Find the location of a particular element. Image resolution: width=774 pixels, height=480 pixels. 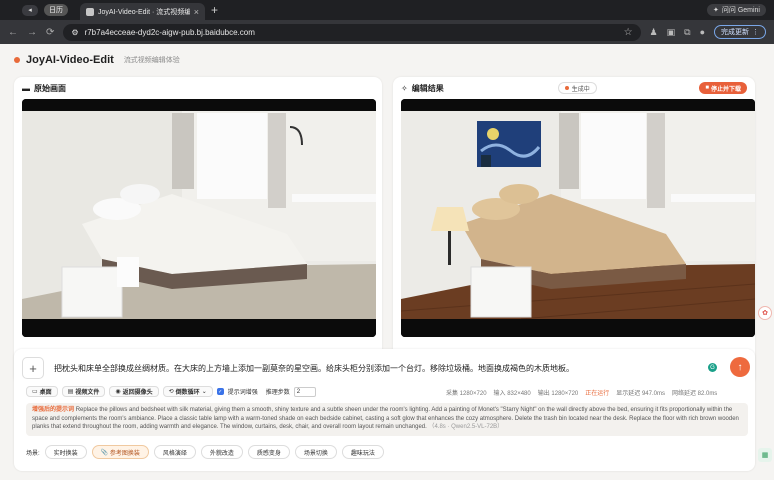

profile-avatar-icon: ● is located at coordinates (702, 32).